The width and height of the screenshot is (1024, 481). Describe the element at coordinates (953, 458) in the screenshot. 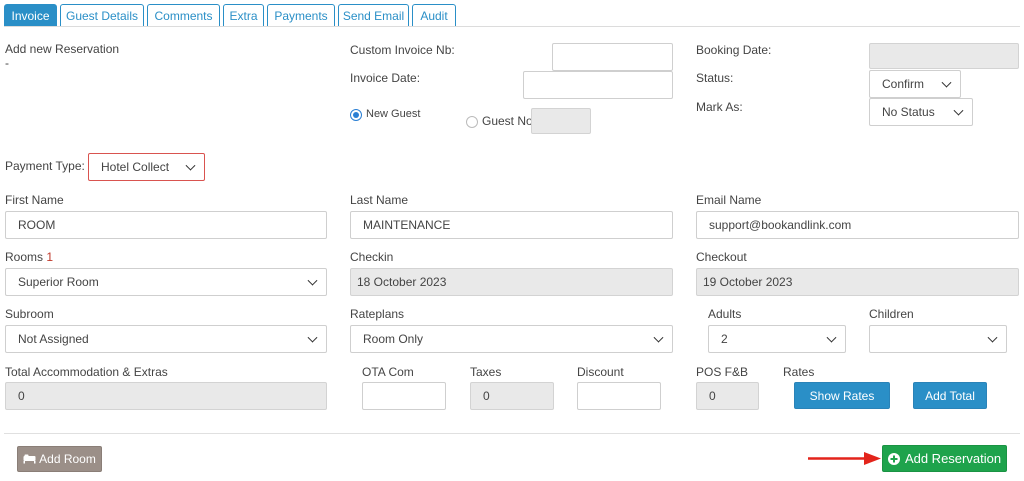

I see `add-reservation-label: Add Reservation` at that location.